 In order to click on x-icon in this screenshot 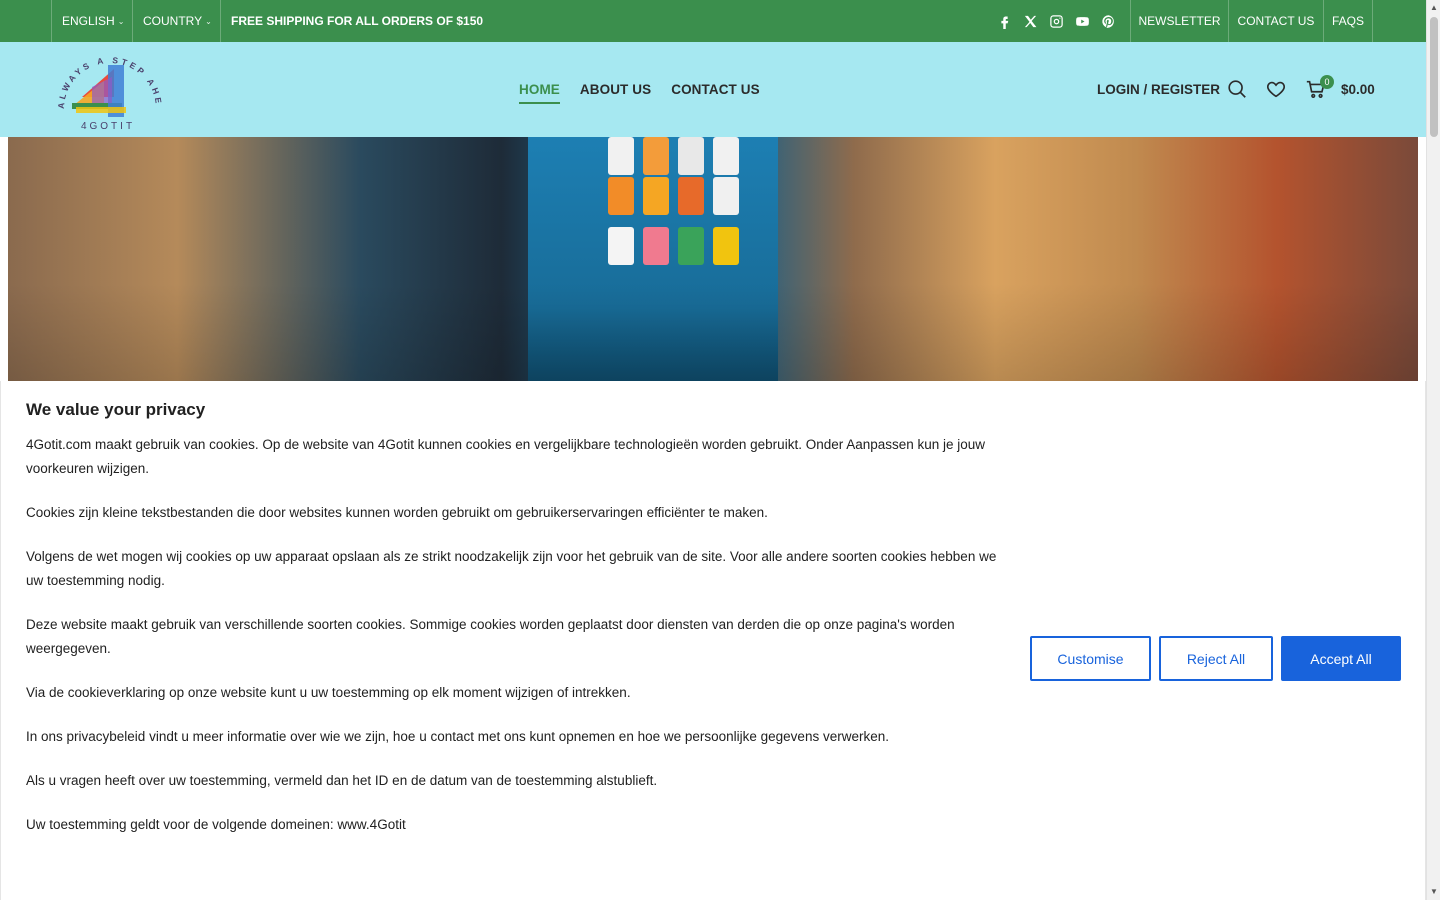, I will do `click(1030, 21)`.